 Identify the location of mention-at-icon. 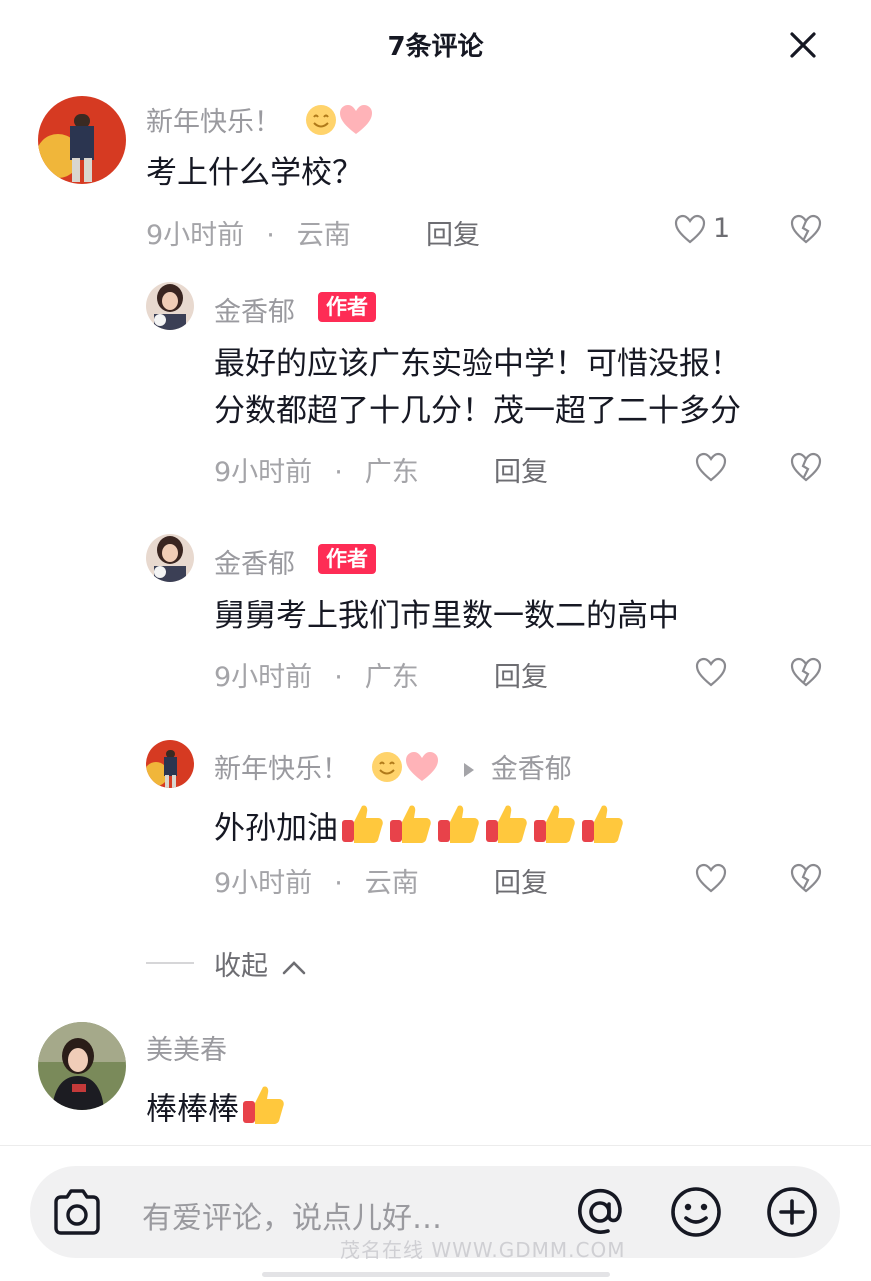
(600, 1212).